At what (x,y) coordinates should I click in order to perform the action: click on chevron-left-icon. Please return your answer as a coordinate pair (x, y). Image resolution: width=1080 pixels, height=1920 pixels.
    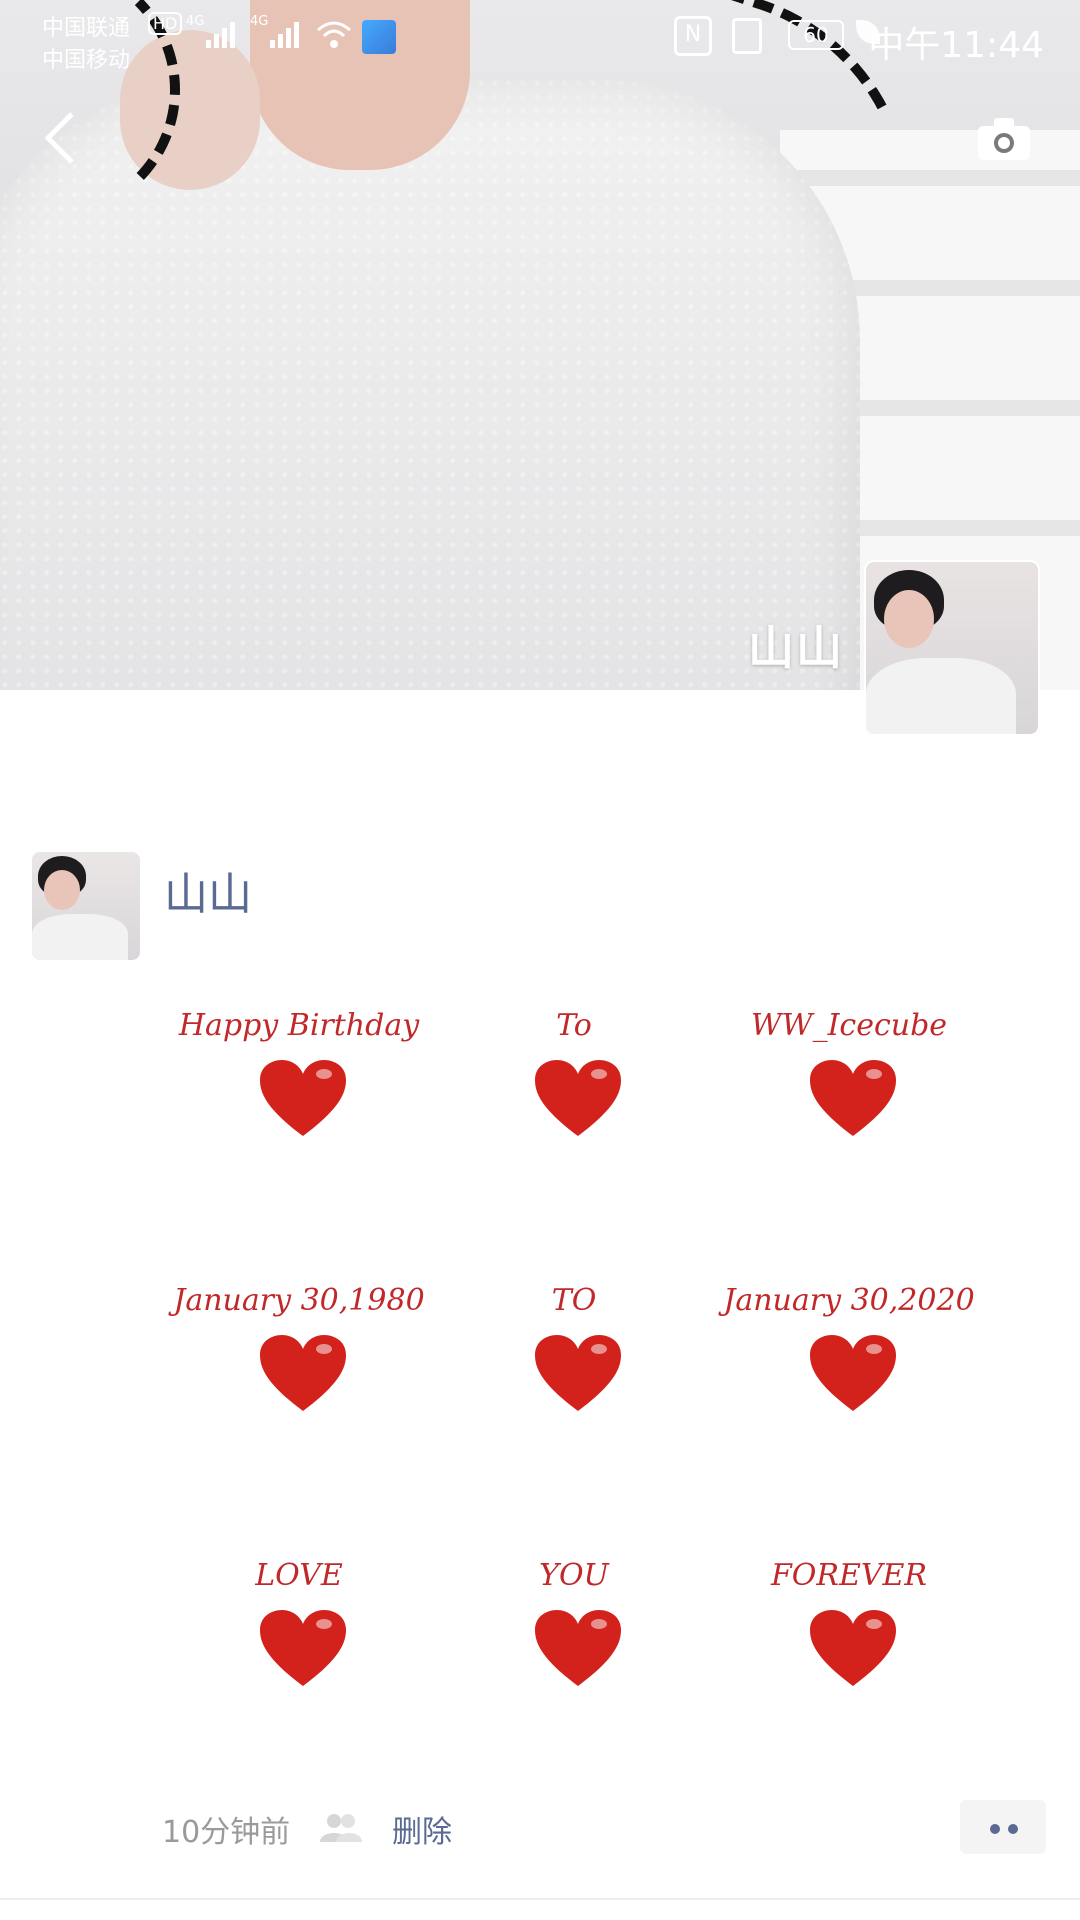
    Looking at the image, I should click on (62, 138).